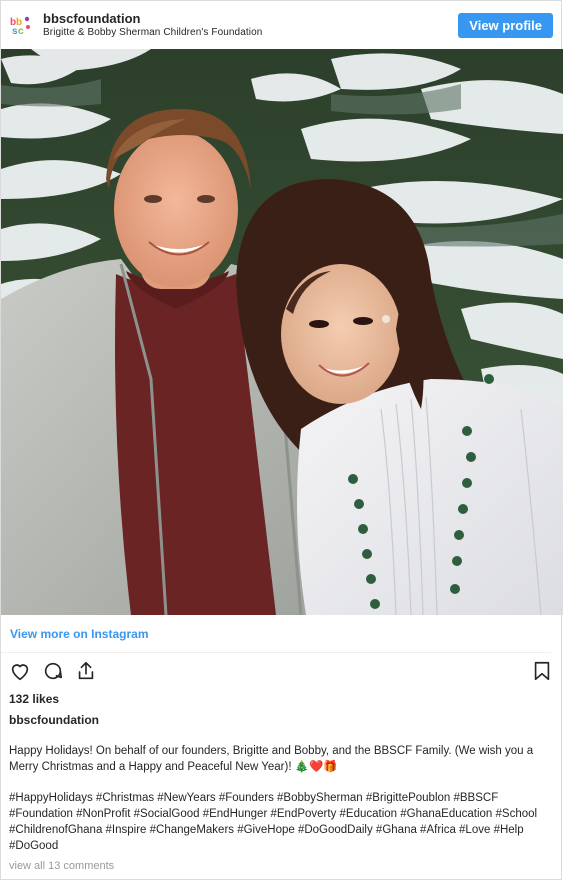 The image size is (564, 880). I want to click on bookmark-icon, so click(542, 671).